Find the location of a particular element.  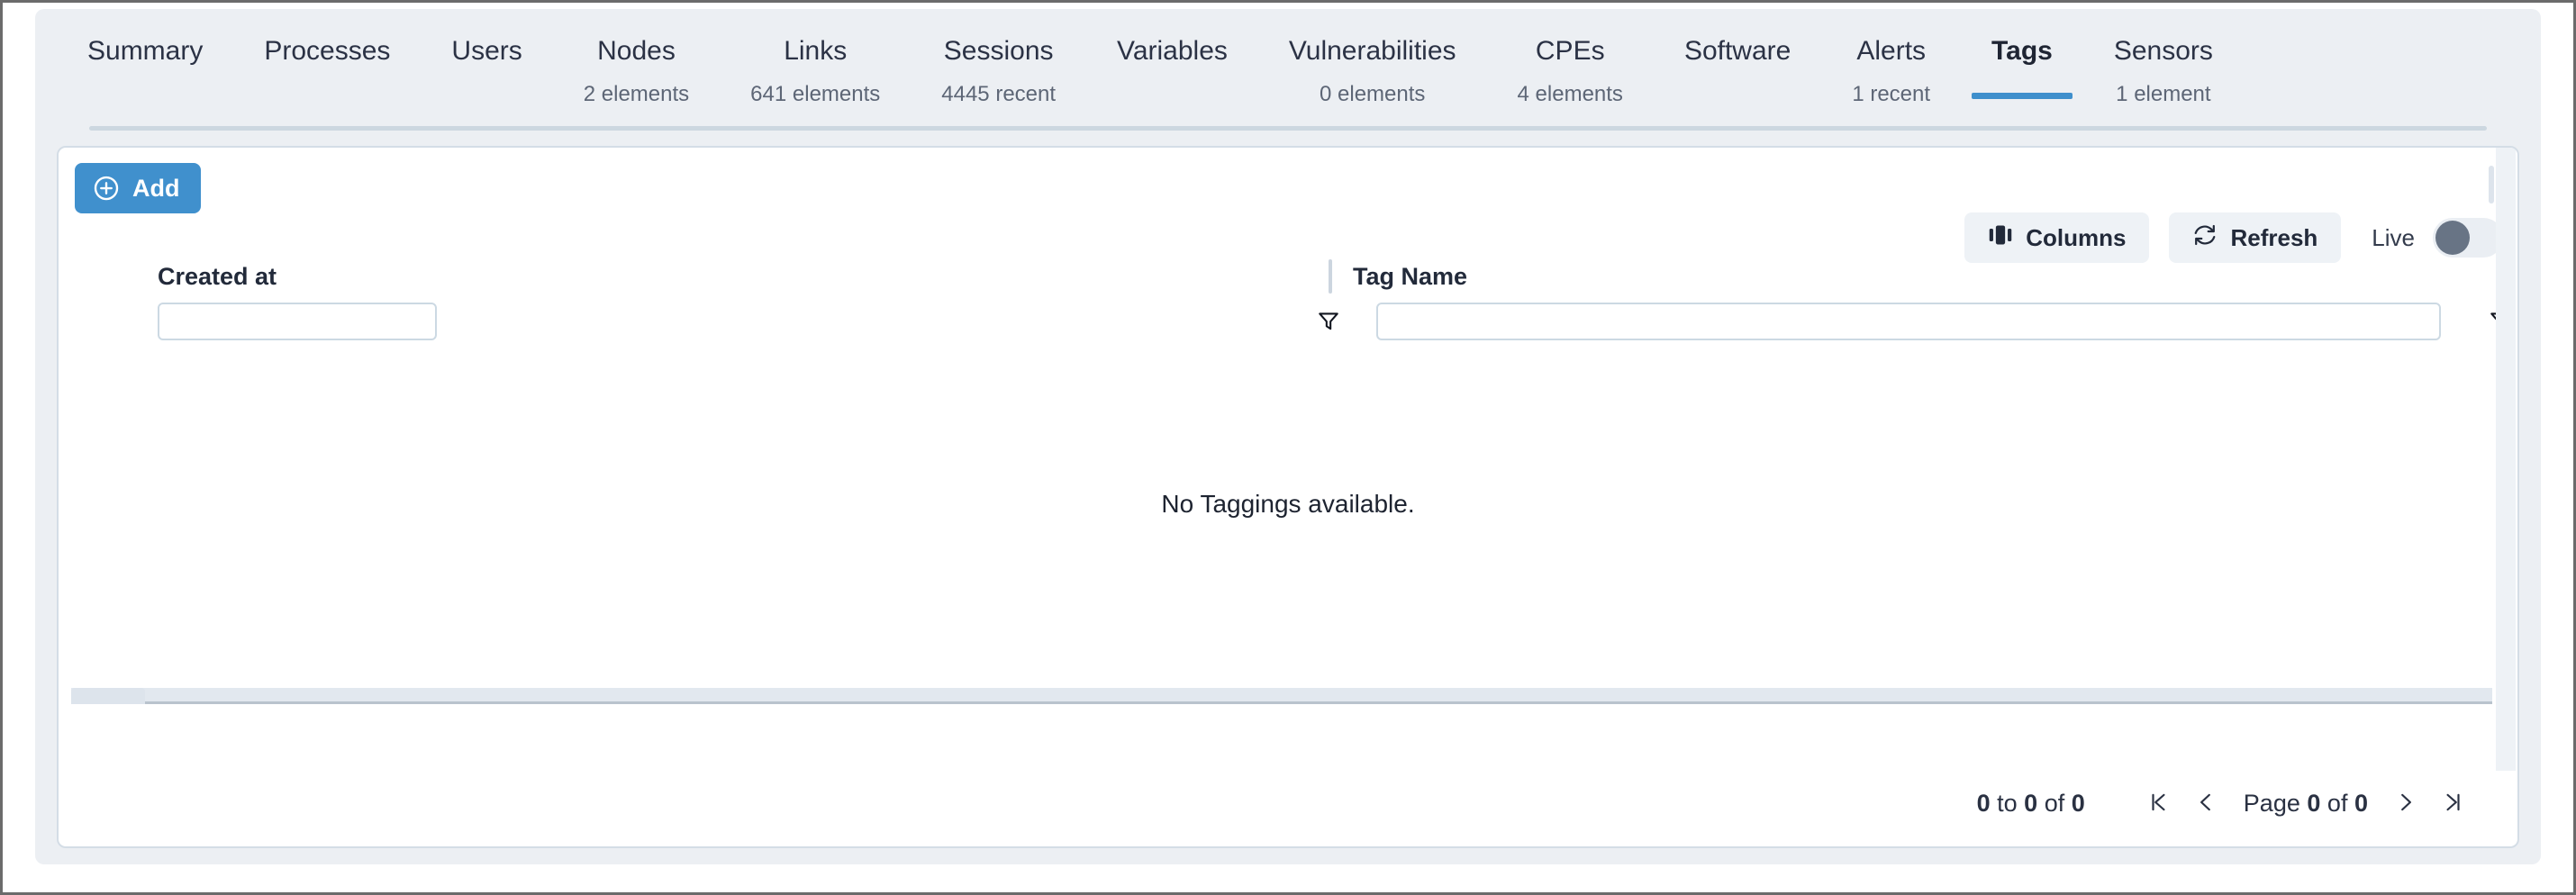

tab-label: Nodes is located at coordinates (636, 51).